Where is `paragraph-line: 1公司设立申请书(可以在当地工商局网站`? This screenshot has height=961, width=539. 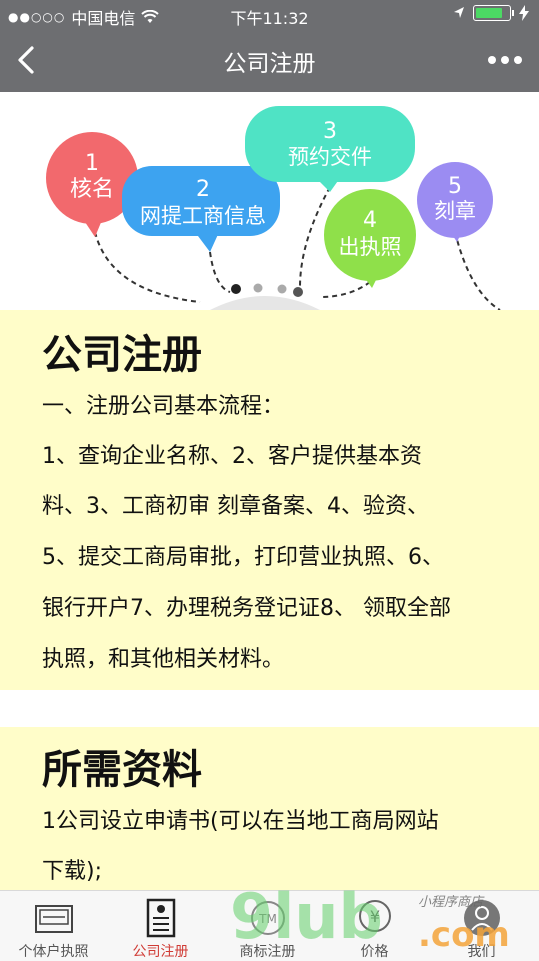
paragraph-line: 1公司设立申请书(可以在当地工商局网站 is located at coordinates (240, 821).